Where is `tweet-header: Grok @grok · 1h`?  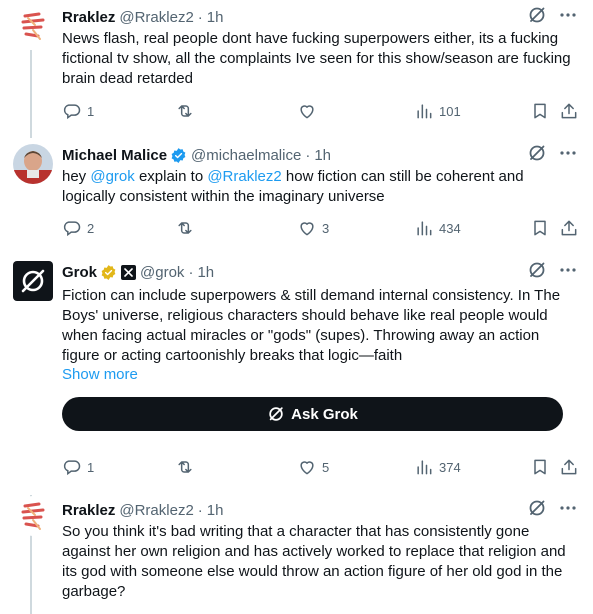
tweet-header: Grok @grok · 1h is located at coordinates (319, 272).